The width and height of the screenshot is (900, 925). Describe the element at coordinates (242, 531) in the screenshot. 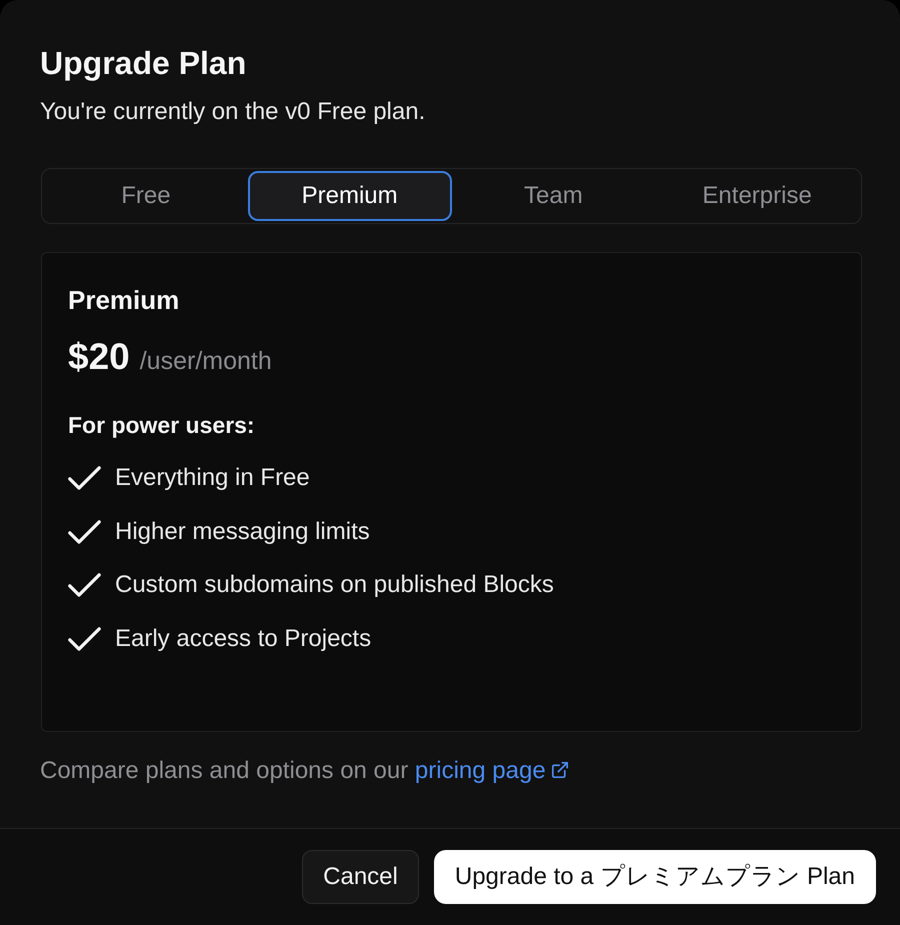

I see `feature-text: Higher messaging limits` at that location.